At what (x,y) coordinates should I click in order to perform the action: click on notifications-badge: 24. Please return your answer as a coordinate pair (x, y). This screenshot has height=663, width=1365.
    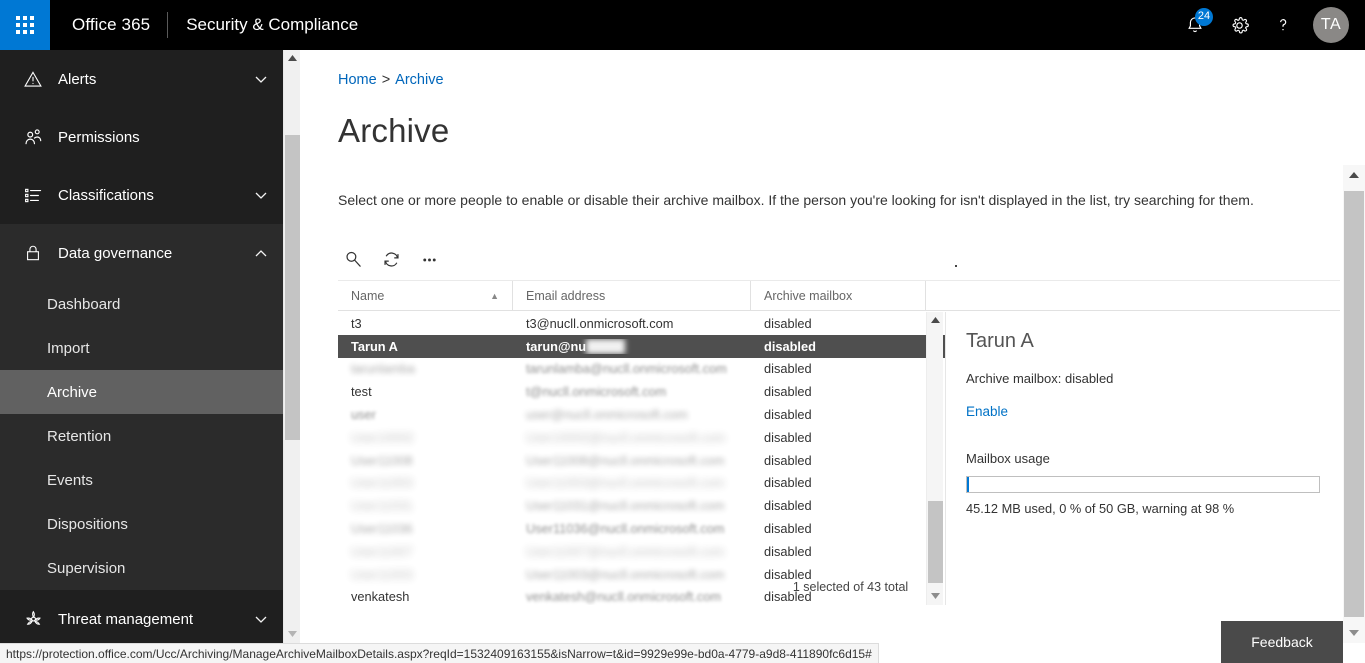
    Looking at the image, I should click on (1204, 17).